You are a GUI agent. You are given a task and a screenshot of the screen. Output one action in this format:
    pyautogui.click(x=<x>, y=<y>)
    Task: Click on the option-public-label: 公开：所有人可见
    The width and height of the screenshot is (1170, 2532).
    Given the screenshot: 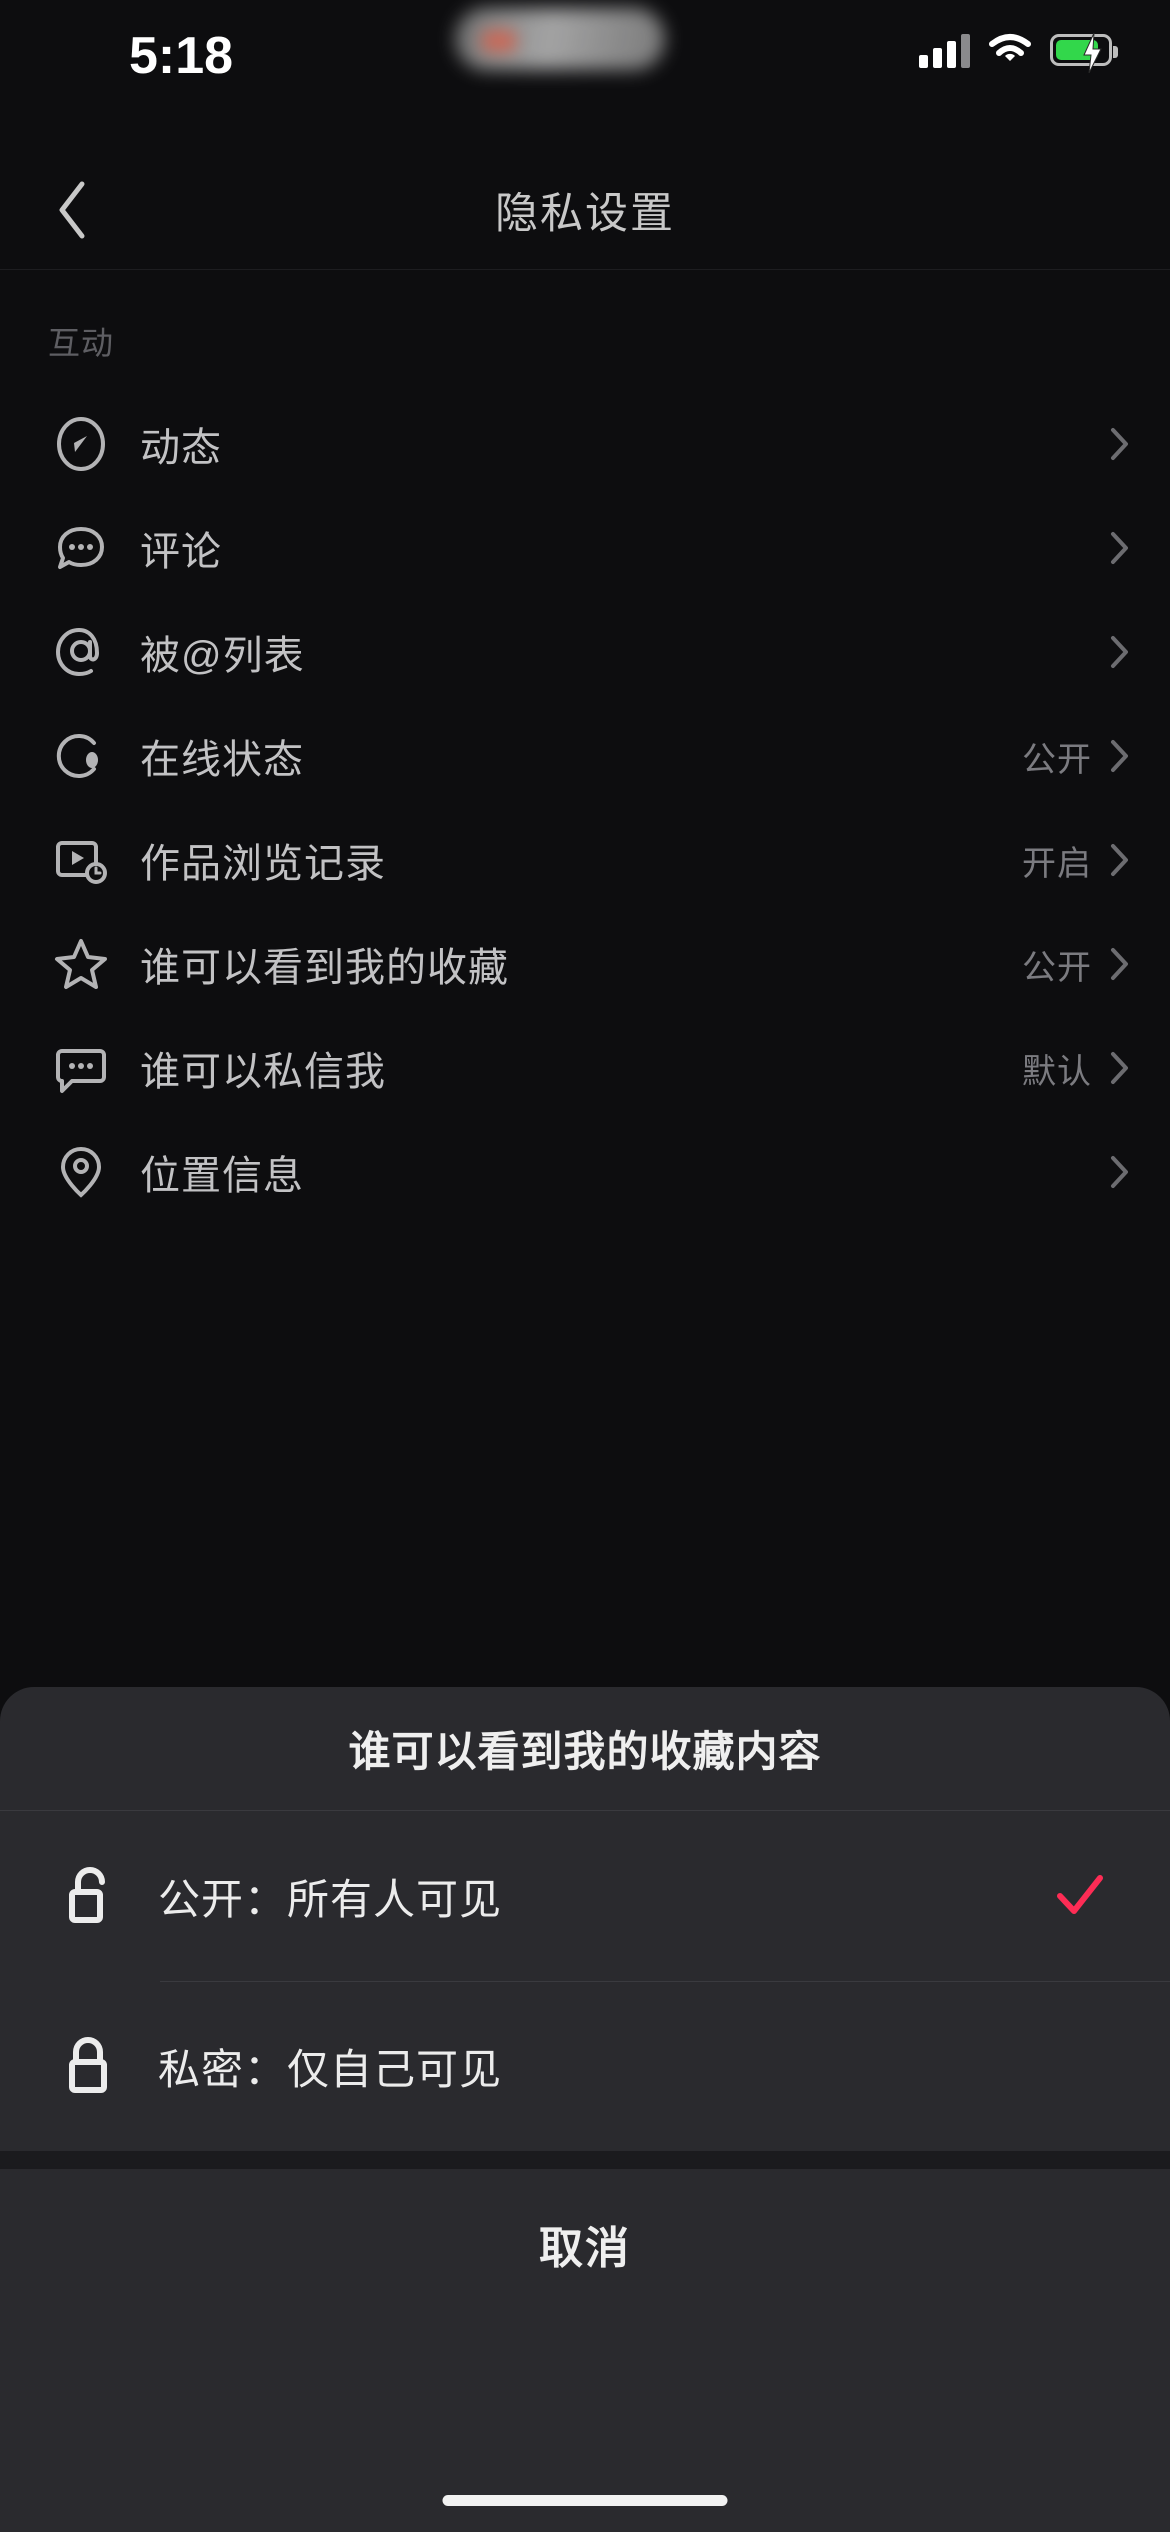 What is the action you would take?
    pyautogui.click(x=330, y=1899)
    